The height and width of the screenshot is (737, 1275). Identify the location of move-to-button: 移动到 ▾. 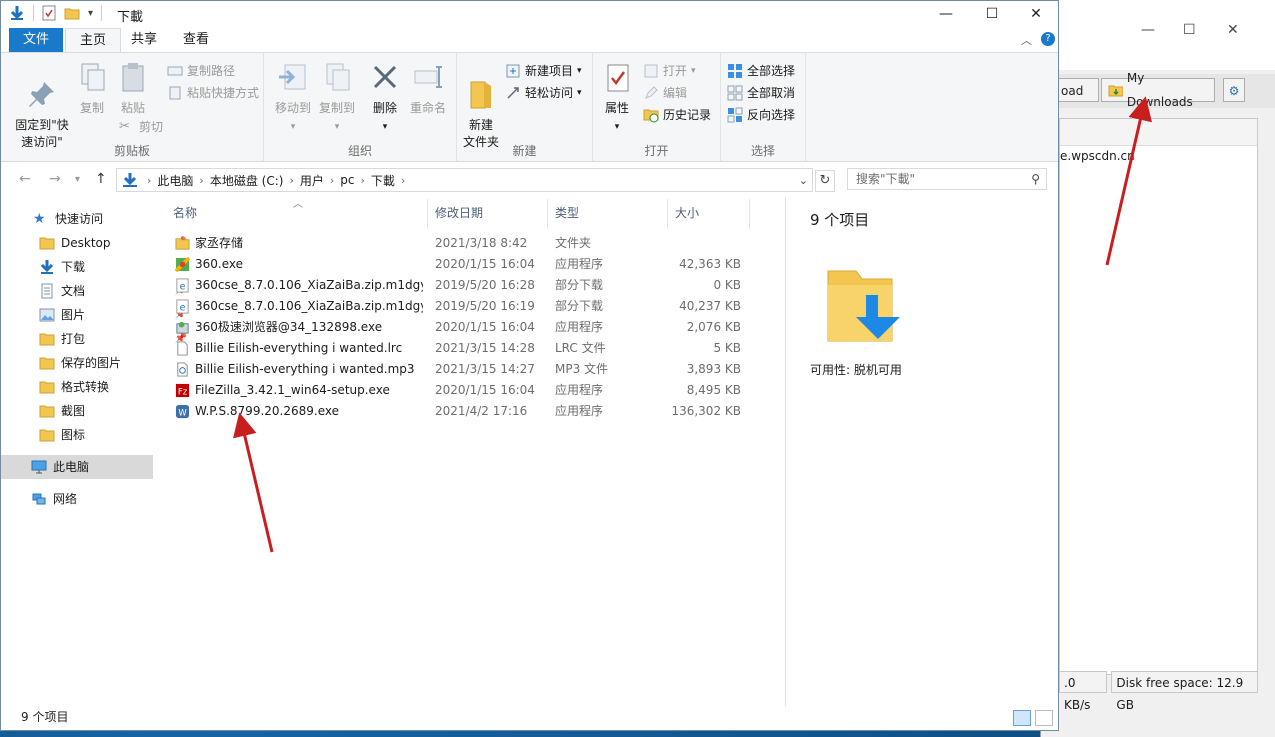
(293, 98).